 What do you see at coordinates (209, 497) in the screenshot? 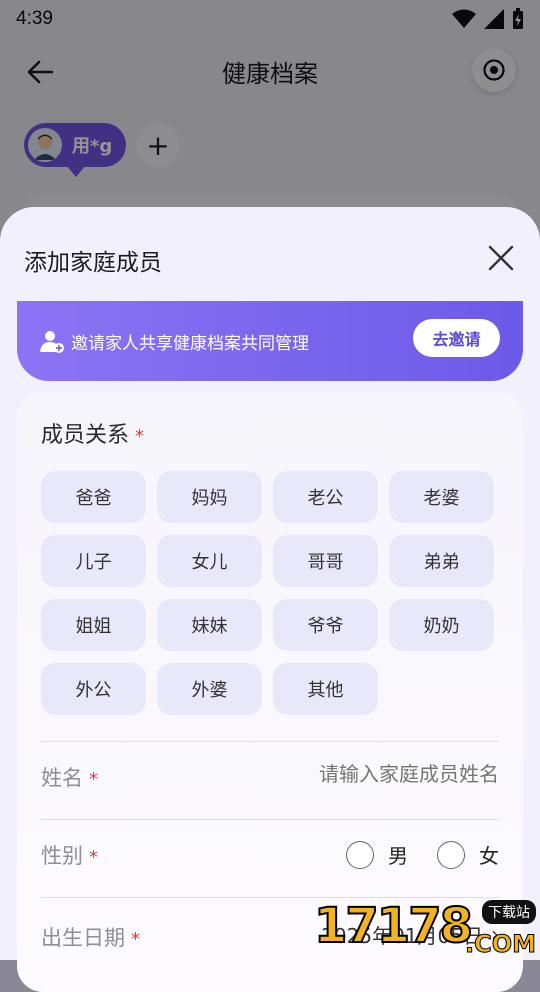
I see `relation-option-mother: 妈妈` at bounding box center [209, 497].